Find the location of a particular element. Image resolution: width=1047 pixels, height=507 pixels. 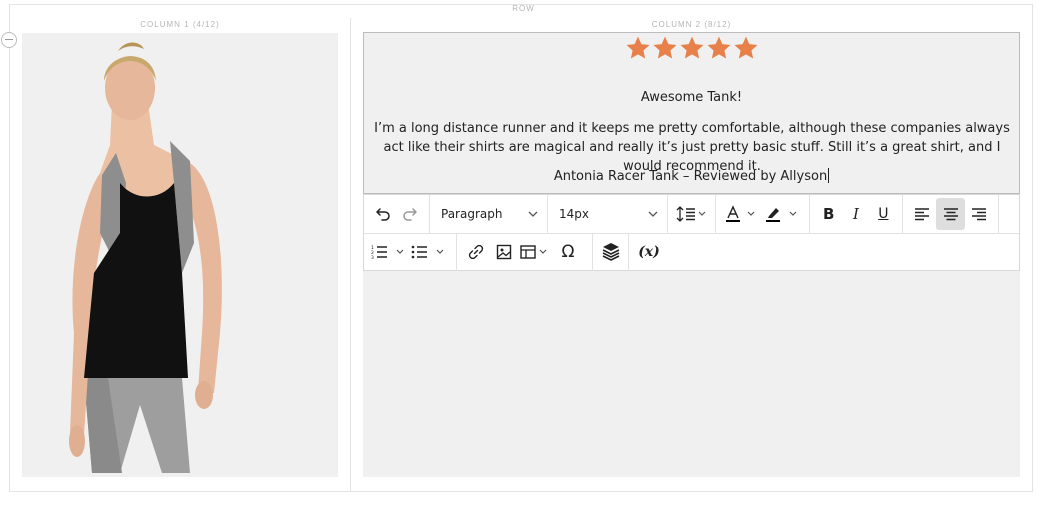

widget-button is located at coordinates (610, 252).